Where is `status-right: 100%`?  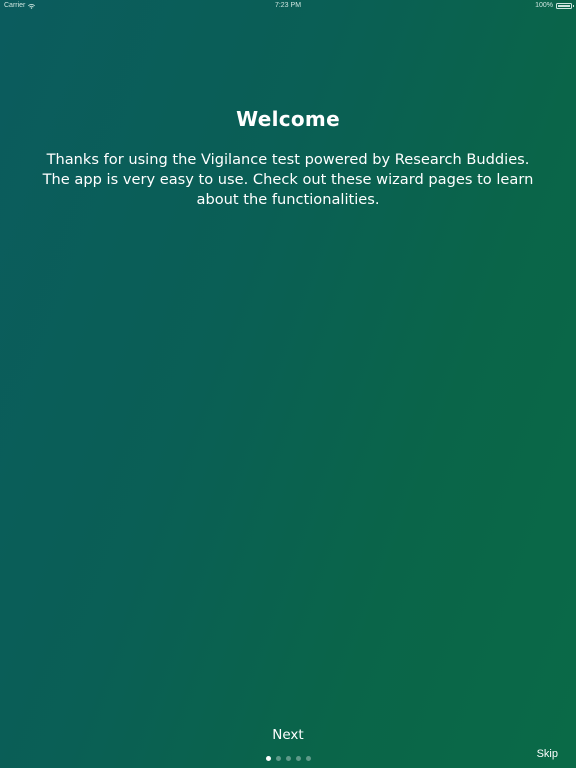 status-right: 100% is located at coordinates (554, 6).